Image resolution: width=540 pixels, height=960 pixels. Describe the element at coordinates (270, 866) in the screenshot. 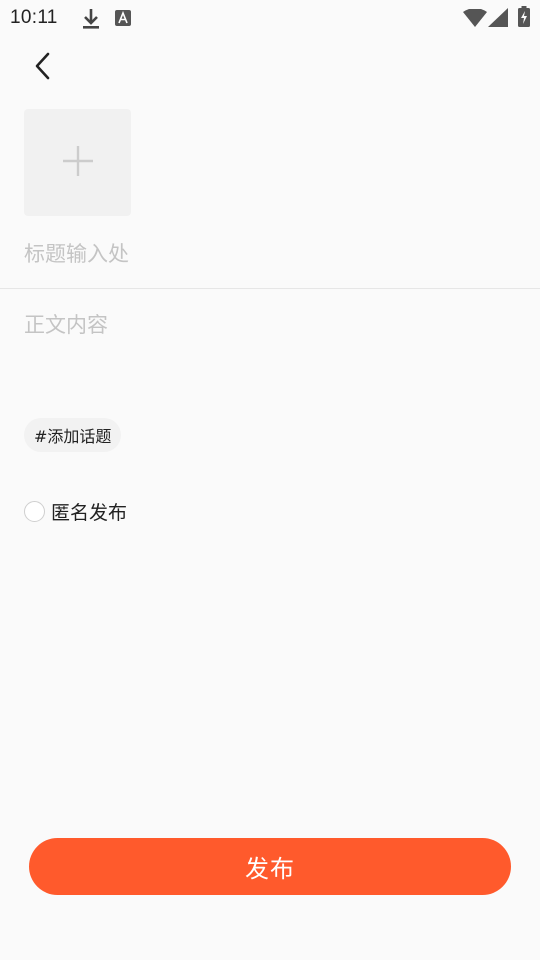

I see `publish-button: 发布` at that location.